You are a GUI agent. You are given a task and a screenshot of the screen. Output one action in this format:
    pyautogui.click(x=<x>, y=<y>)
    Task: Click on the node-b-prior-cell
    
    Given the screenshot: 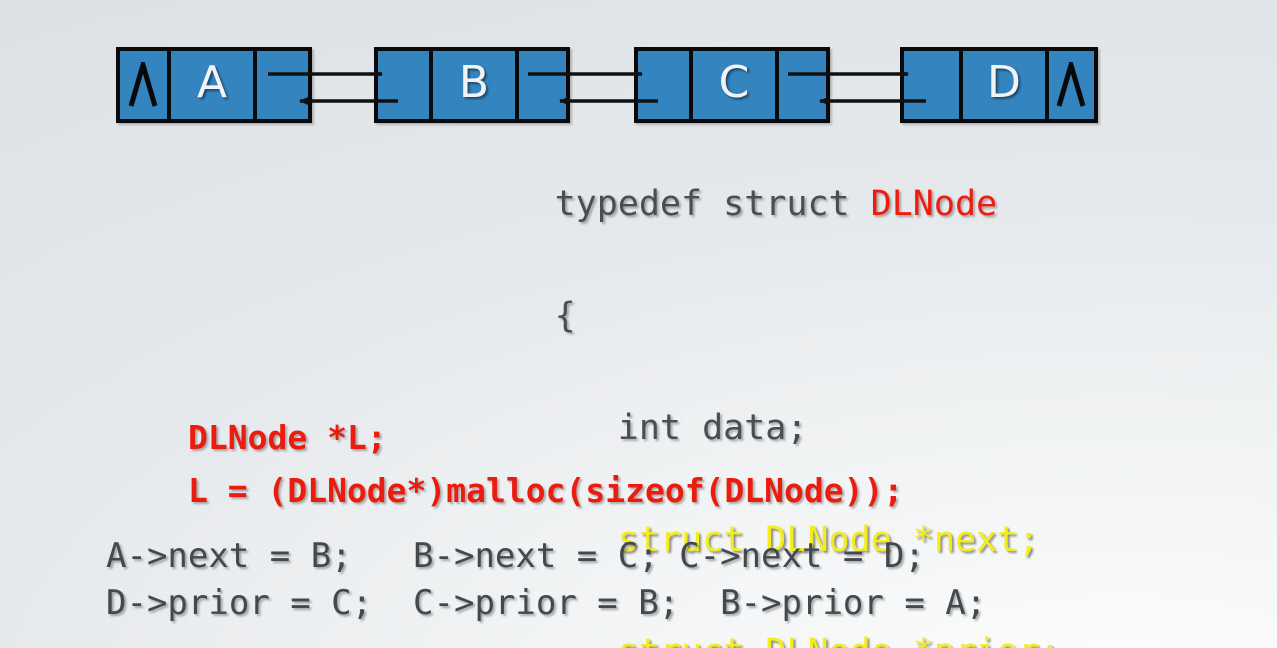 What is the action you would take?
    pyautogui.click(x=403, y=85)
    